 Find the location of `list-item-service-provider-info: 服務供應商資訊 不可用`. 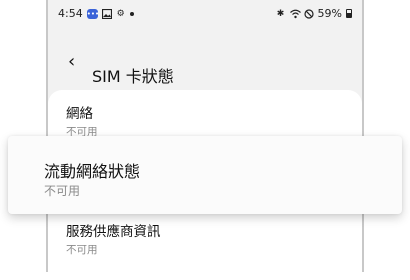

list-item-service-provider-info: 服務供應商資訊 不可用 is located at coordinates (113, 238).